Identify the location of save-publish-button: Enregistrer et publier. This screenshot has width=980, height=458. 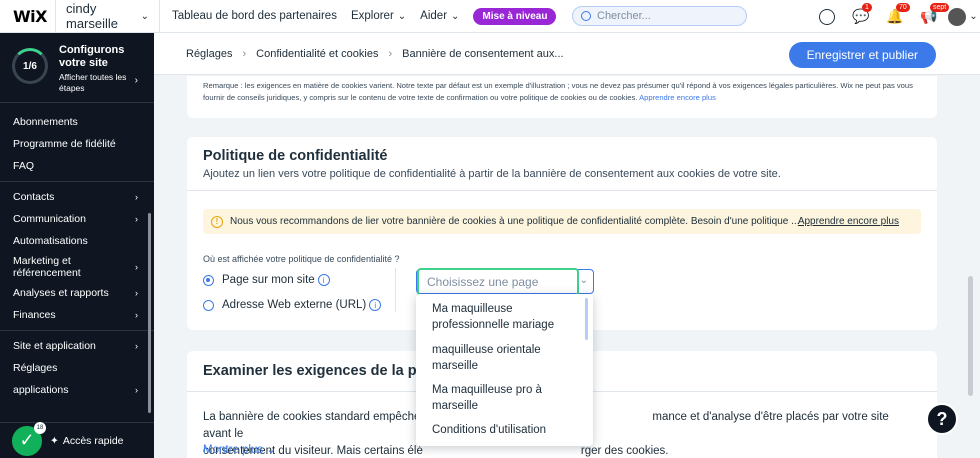
(862, 55).